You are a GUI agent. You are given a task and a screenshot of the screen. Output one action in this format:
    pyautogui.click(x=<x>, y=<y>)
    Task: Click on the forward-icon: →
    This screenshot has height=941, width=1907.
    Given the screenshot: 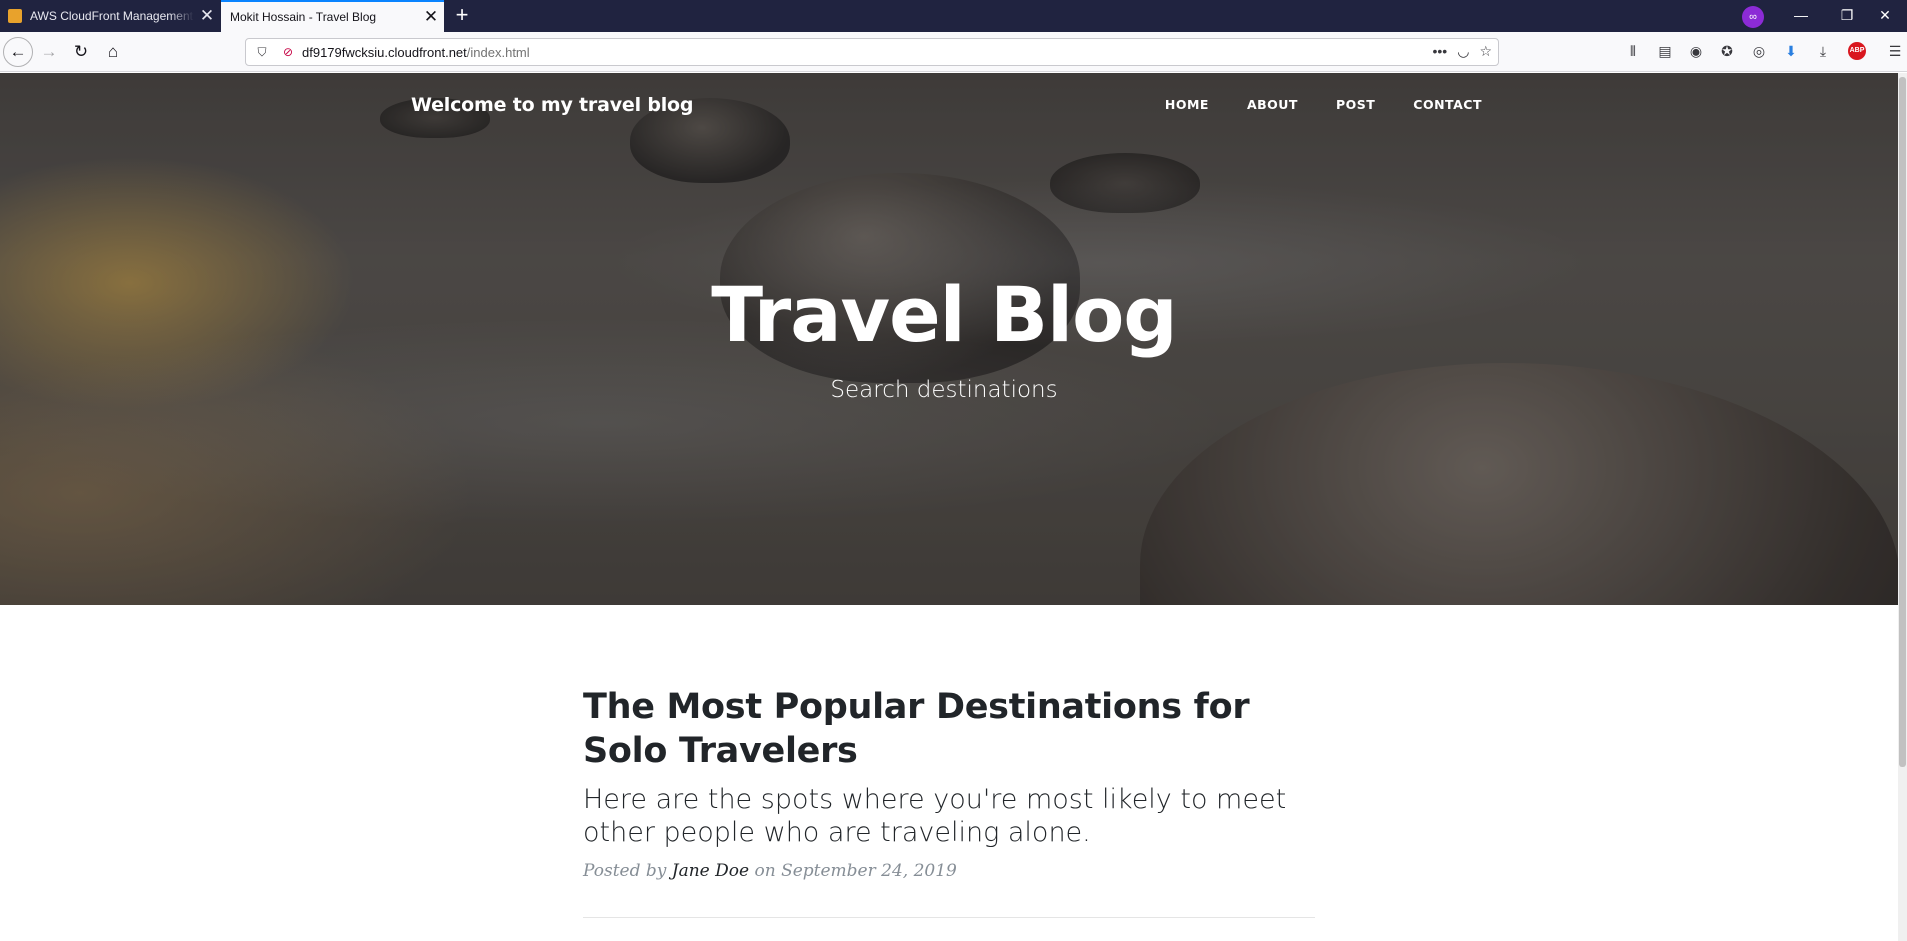 What is the action you would take?
    pyautogui.click(x=49, y=52)
    